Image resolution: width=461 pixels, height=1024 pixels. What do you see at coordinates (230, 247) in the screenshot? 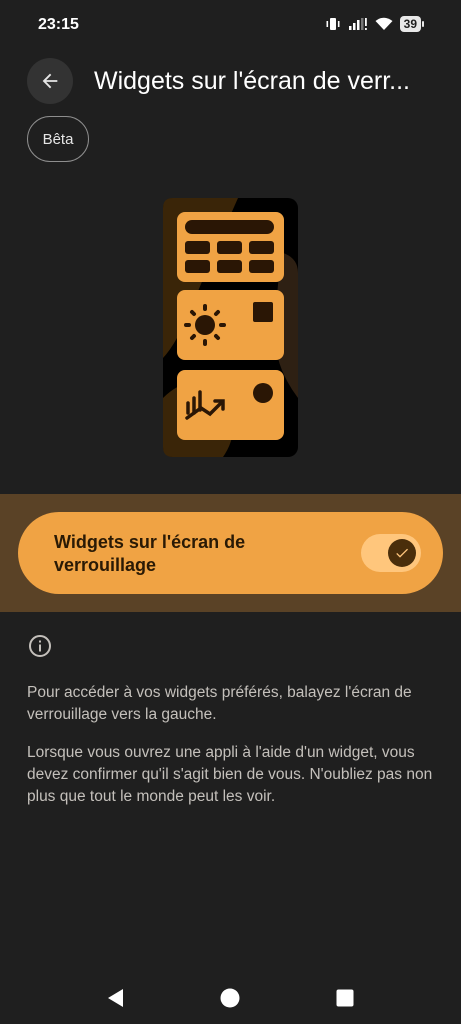
I see `calendar-widget` at bounding box center [230, 247].